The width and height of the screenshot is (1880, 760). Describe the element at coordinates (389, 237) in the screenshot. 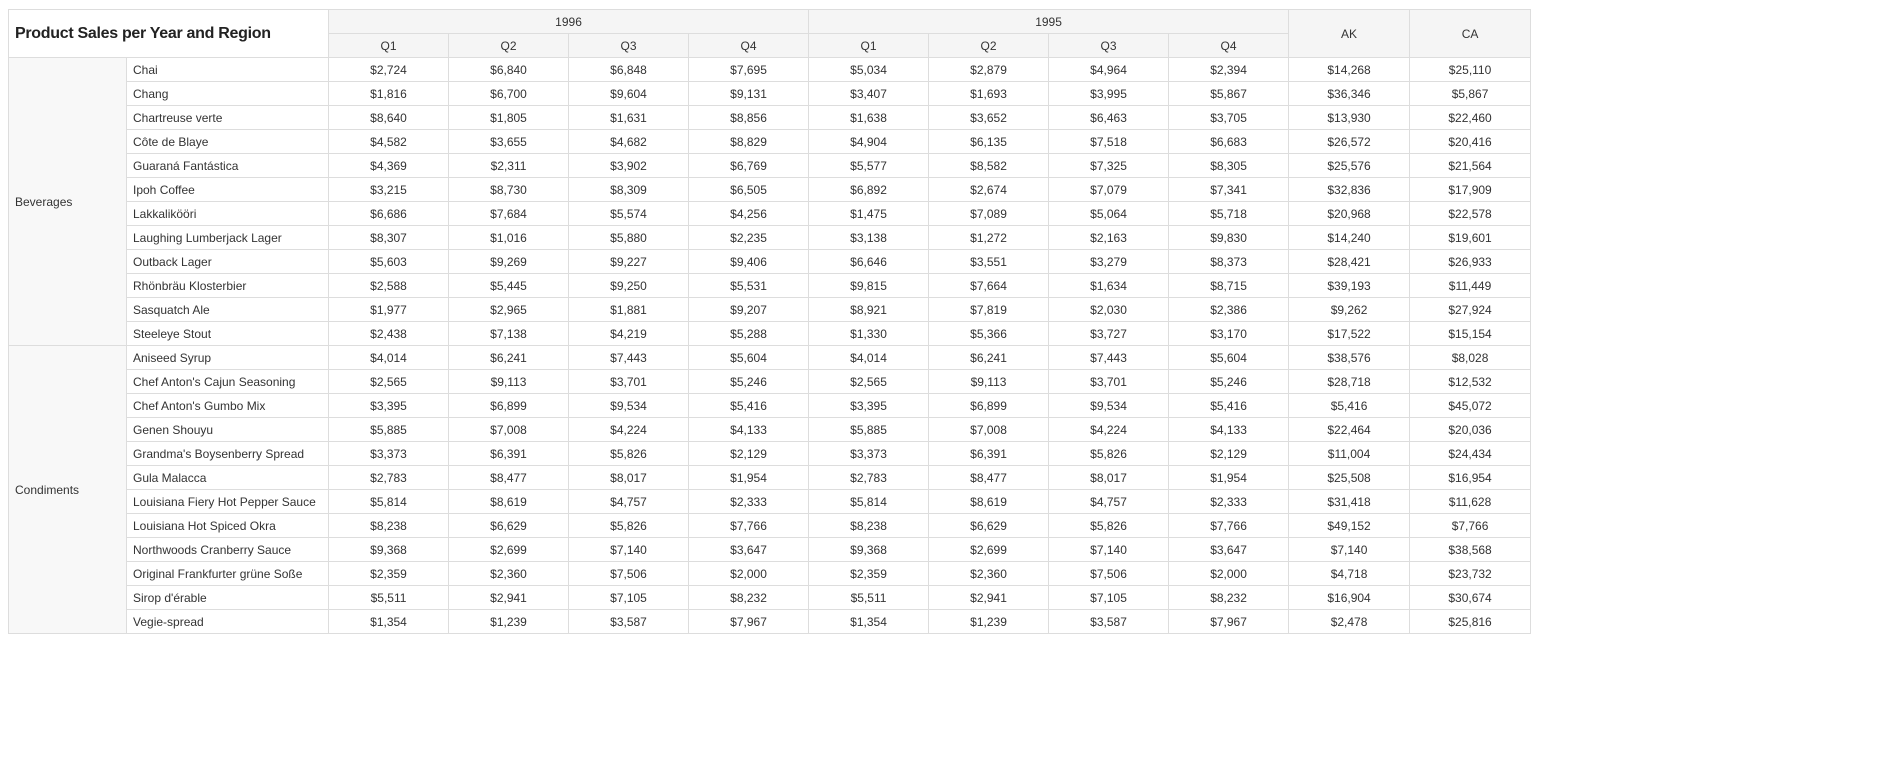

I see `value-cell: $8,307` at that location.